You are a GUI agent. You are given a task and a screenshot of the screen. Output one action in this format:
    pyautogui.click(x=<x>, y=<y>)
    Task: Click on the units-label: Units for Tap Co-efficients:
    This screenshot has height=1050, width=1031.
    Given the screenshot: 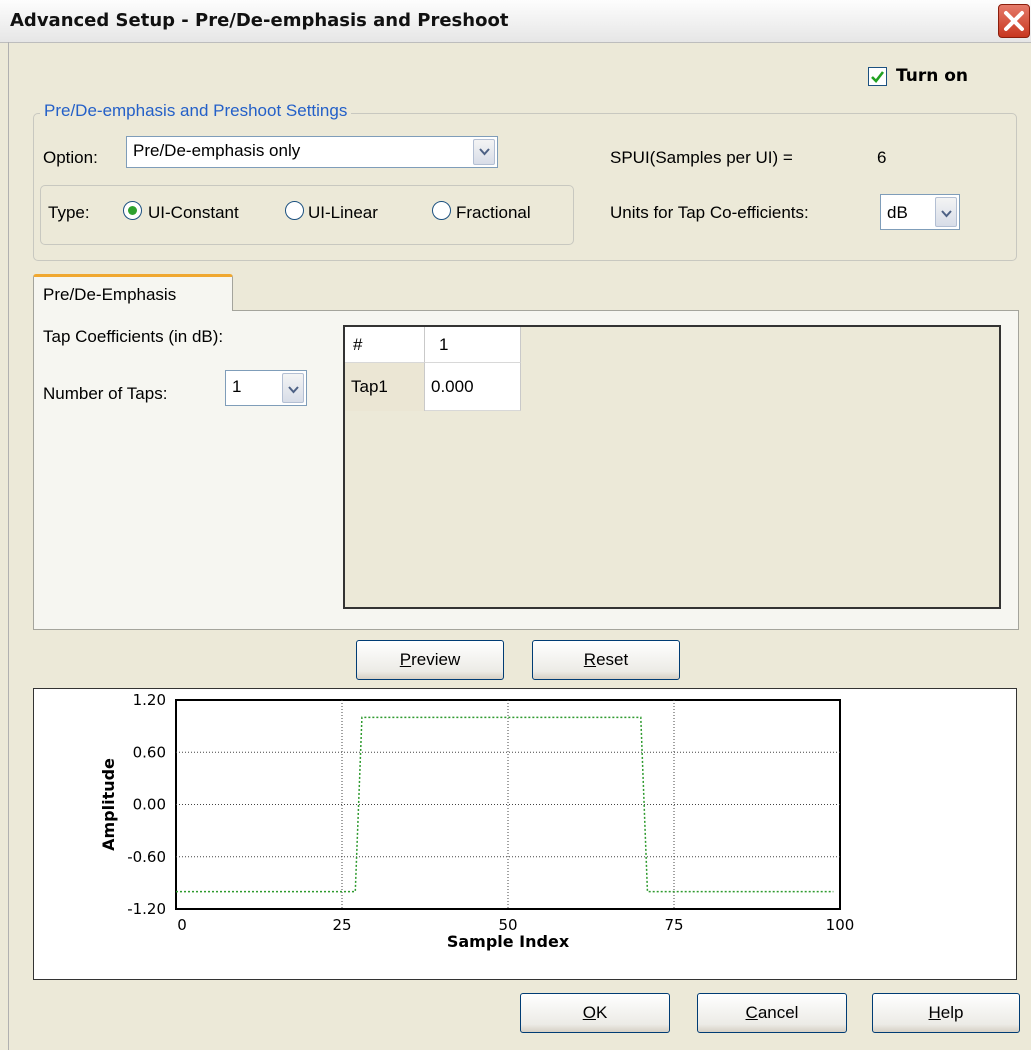 What is the action you would take?
    pyautogui.click(x=709, y=212)
    